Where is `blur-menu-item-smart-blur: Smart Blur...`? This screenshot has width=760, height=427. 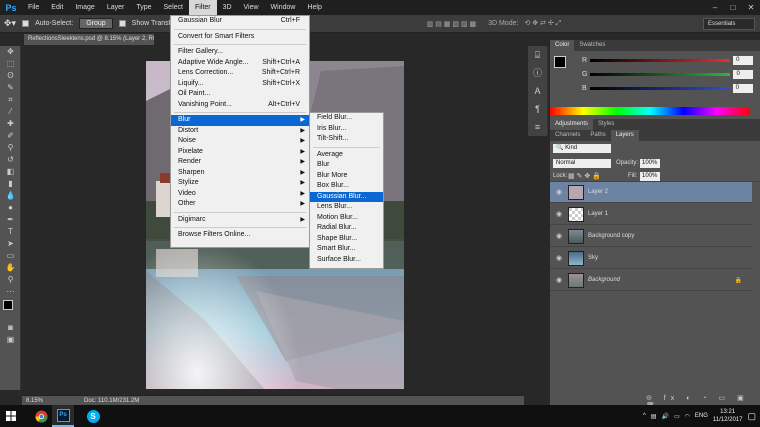
blur-menu-item-smart-blur: Smart Blur... is located at coordinates (346, 249).